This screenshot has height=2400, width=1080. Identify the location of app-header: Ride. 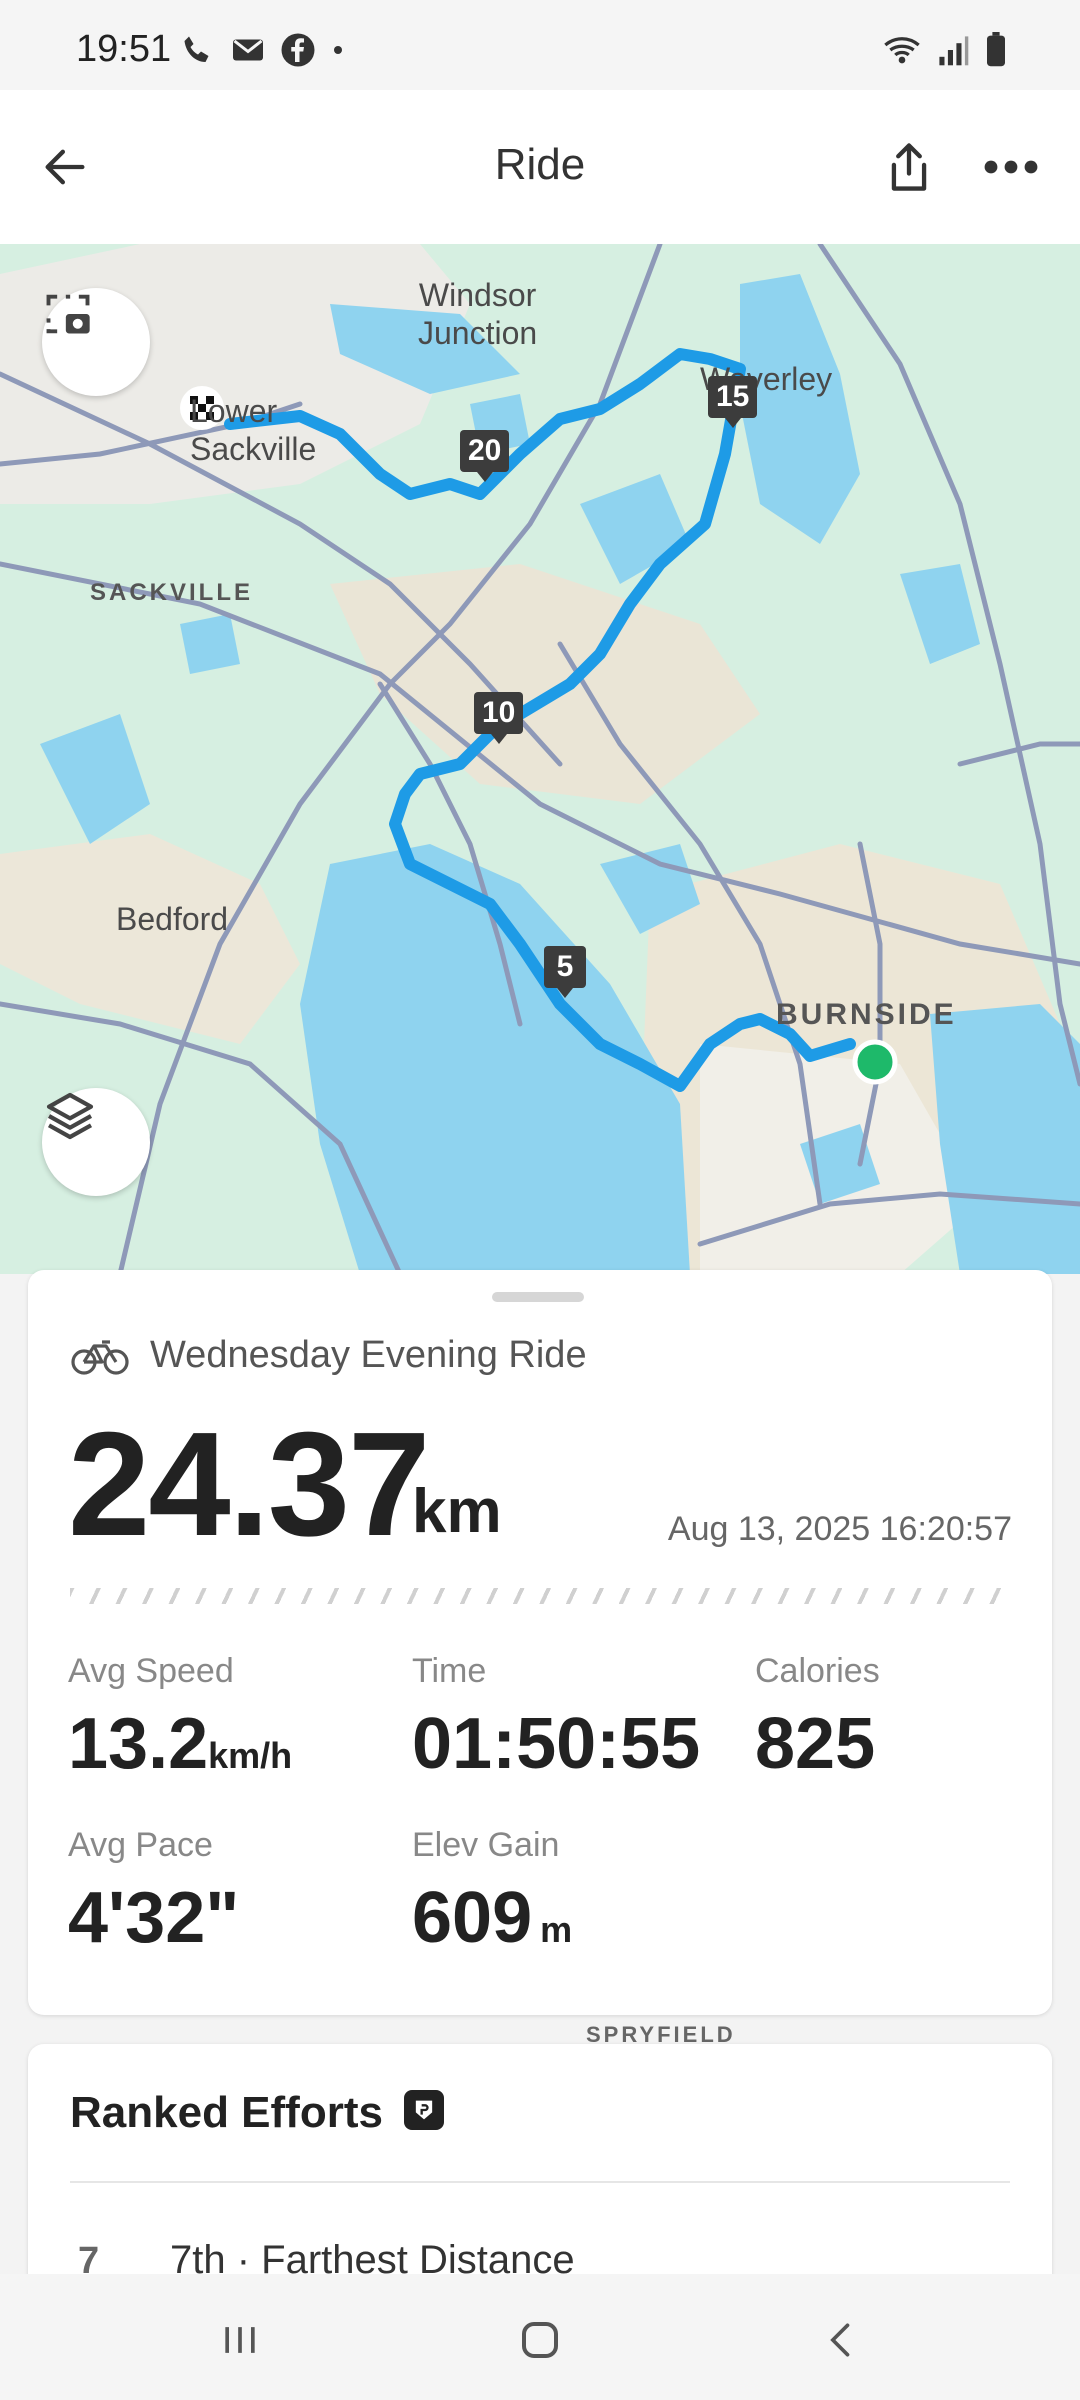
(540, 167).